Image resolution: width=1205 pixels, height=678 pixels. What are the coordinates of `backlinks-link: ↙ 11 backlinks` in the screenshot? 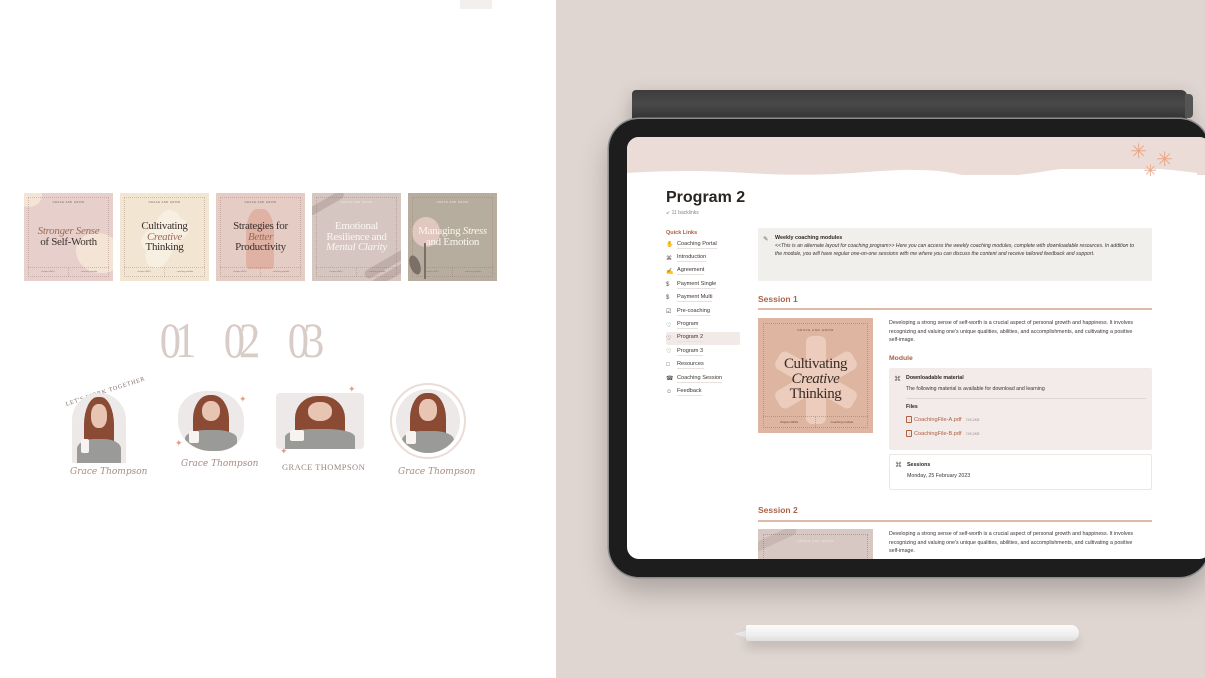 It's located at (682, 213).